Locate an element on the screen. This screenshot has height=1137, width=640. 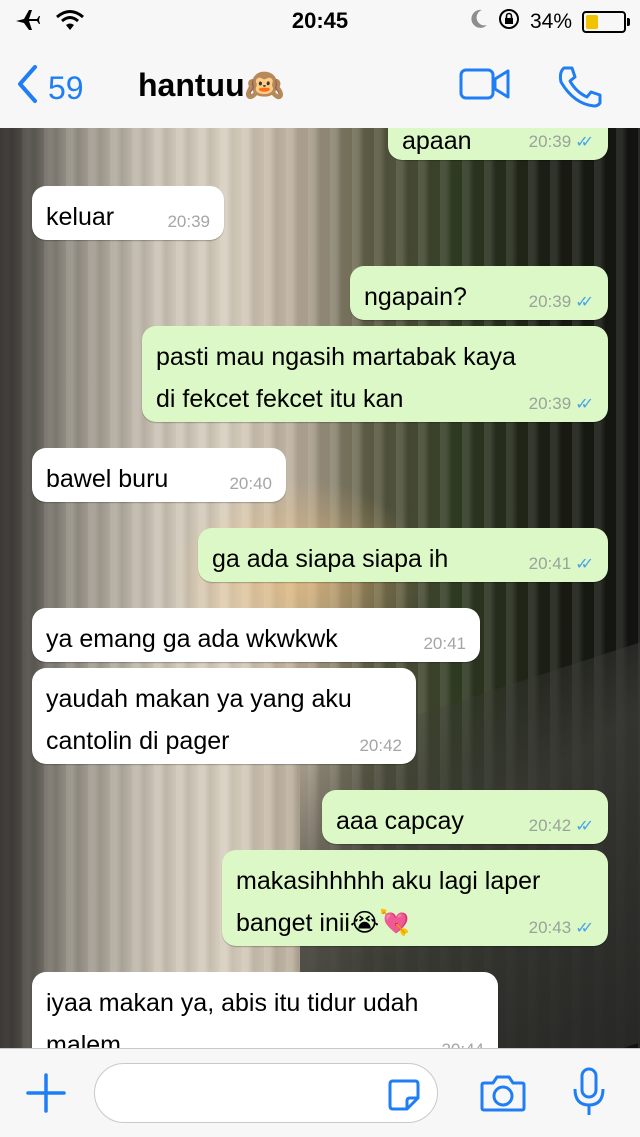
message-bubble-outgoing: aaa capcay 20:42 ✓✓ is located at coordinates (465, 817).